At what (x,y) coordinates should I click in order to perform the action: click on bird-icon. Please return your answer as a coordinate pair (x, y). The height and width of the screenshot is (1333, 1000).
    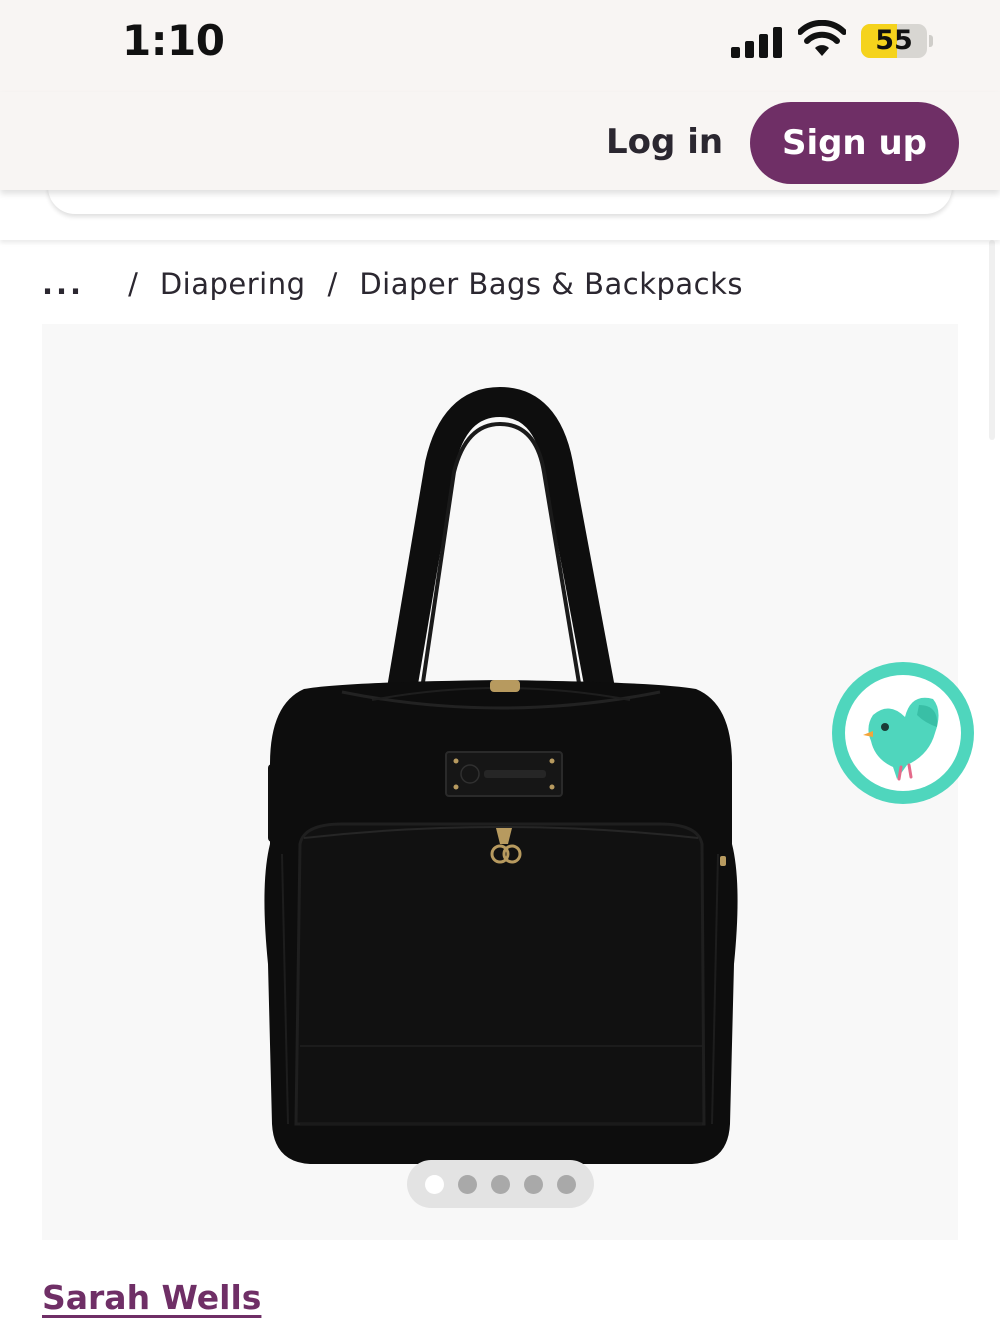
    Looking at the image, I should click on (901, 739).